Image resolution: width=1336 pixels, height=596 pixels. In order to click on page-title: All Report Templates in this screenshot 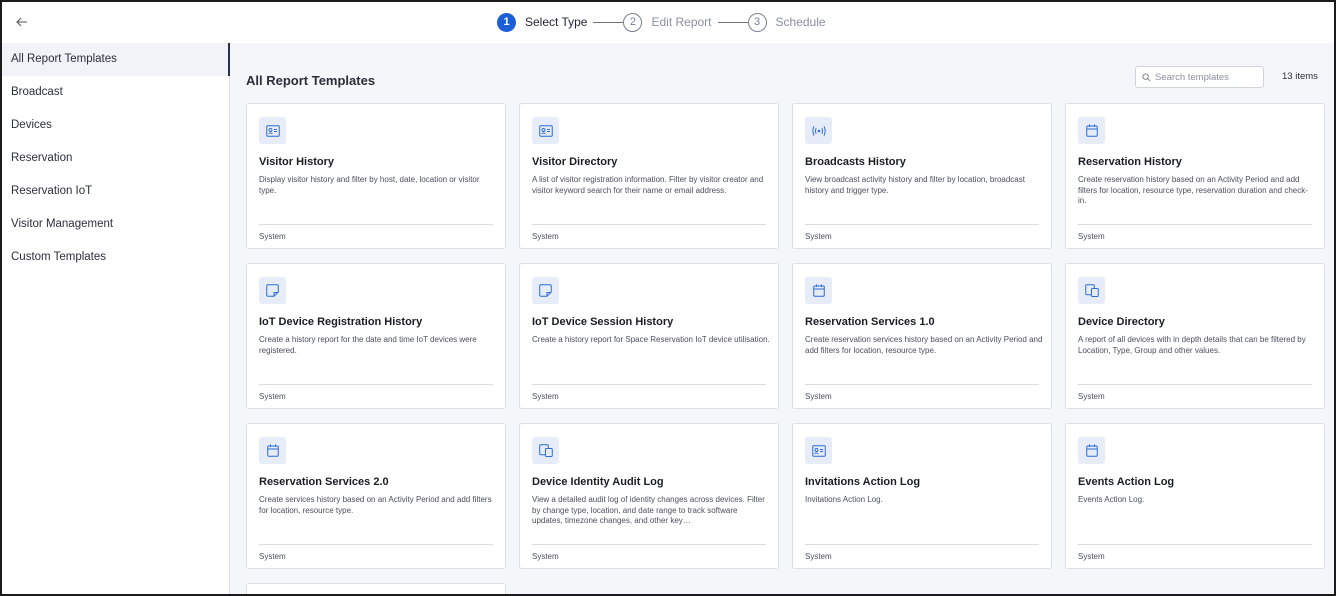, I will do `click(311, 80)`.